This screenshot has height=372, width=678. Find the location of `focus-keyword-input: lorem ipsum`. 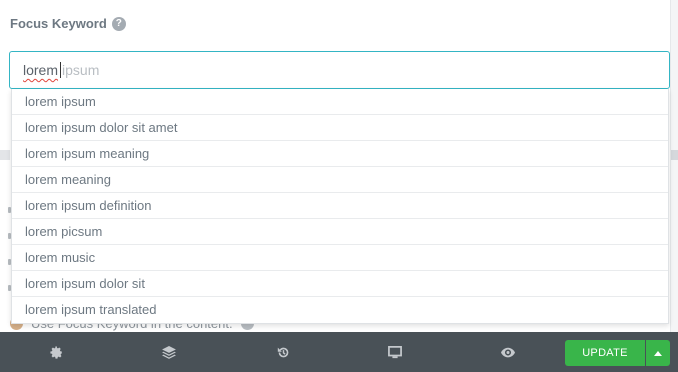

focus-keyword-input: lorem ipsum is located at coordinates (339, 70).